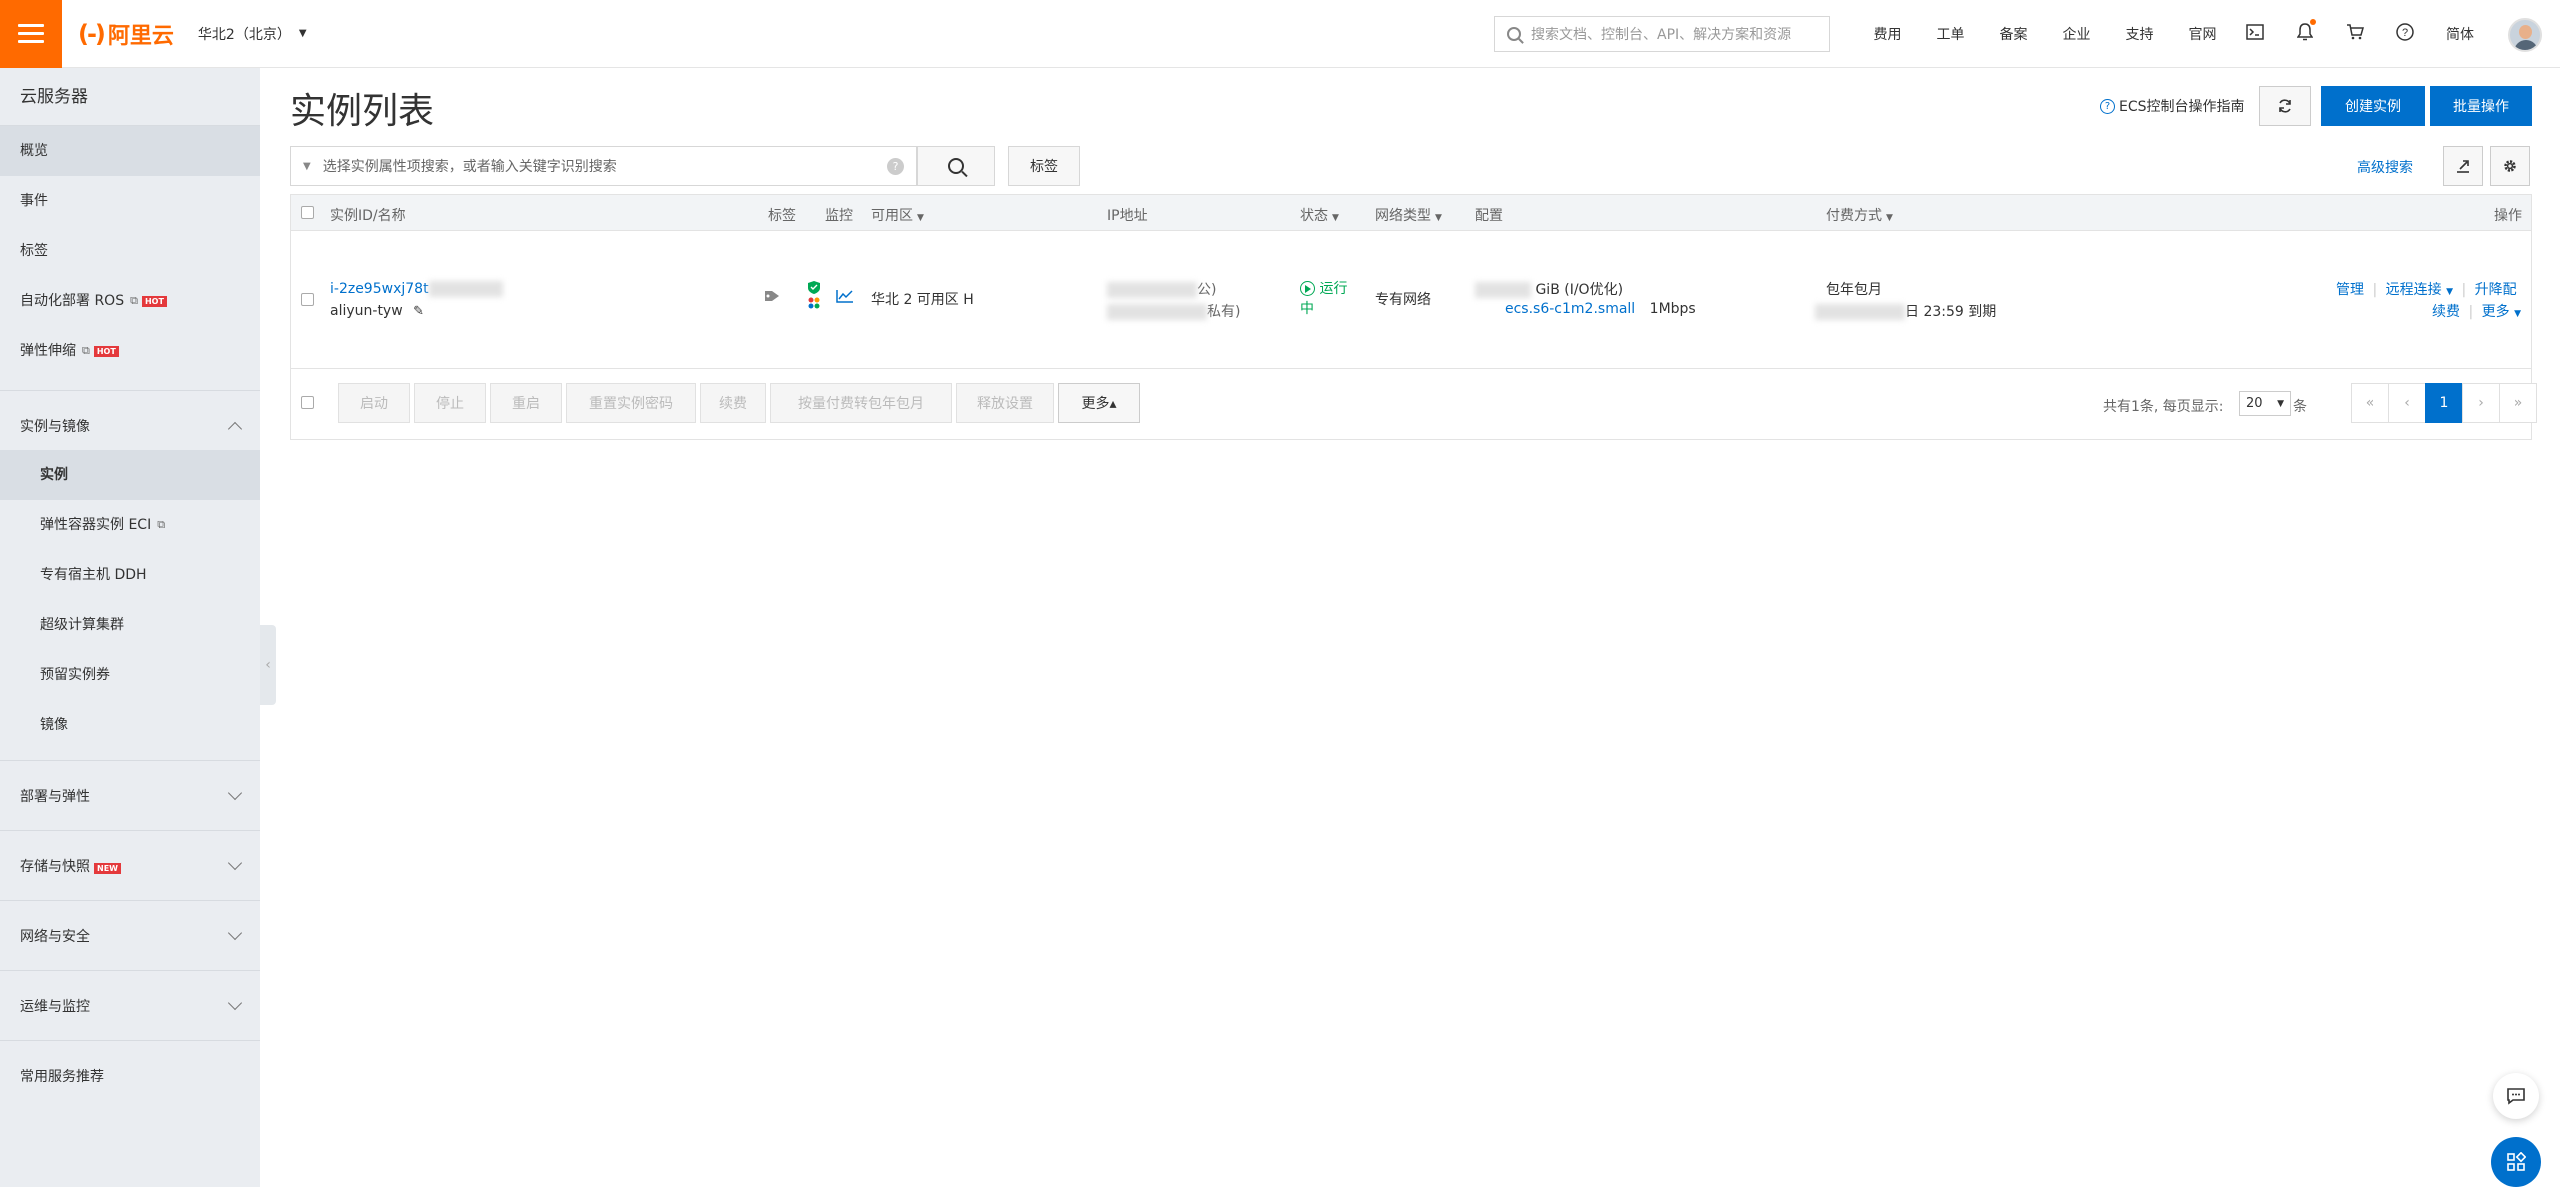 This screenshot has width=2560, height=1187. Describe the element at coordinates (2516, 1162) in the screenshot. I see `apps-icon` at that location.